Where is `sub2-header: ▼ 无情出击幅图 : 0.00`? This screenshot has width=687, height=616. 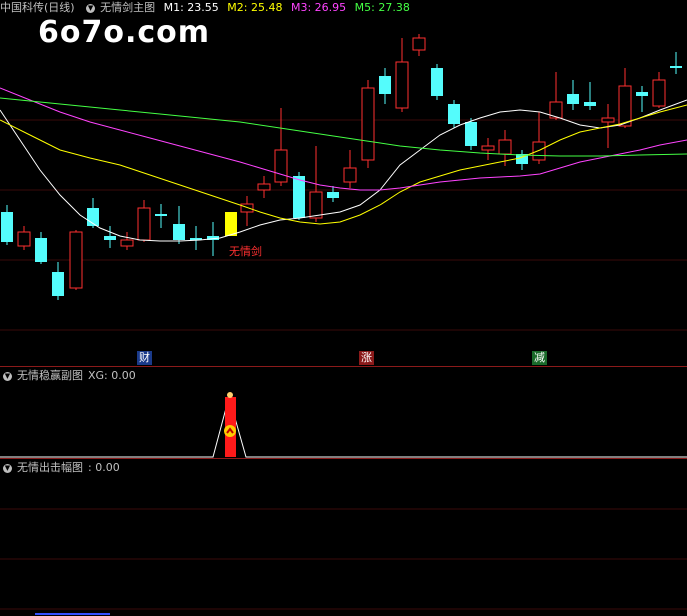
sub2-header: ▼ 无情出击幅图 : 0.00 is located at coordinates (62, 468).